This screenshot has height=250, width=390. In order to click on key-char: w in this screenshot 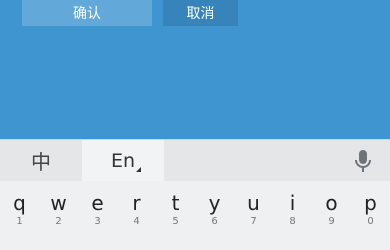, I will do `click(58, 203)`.